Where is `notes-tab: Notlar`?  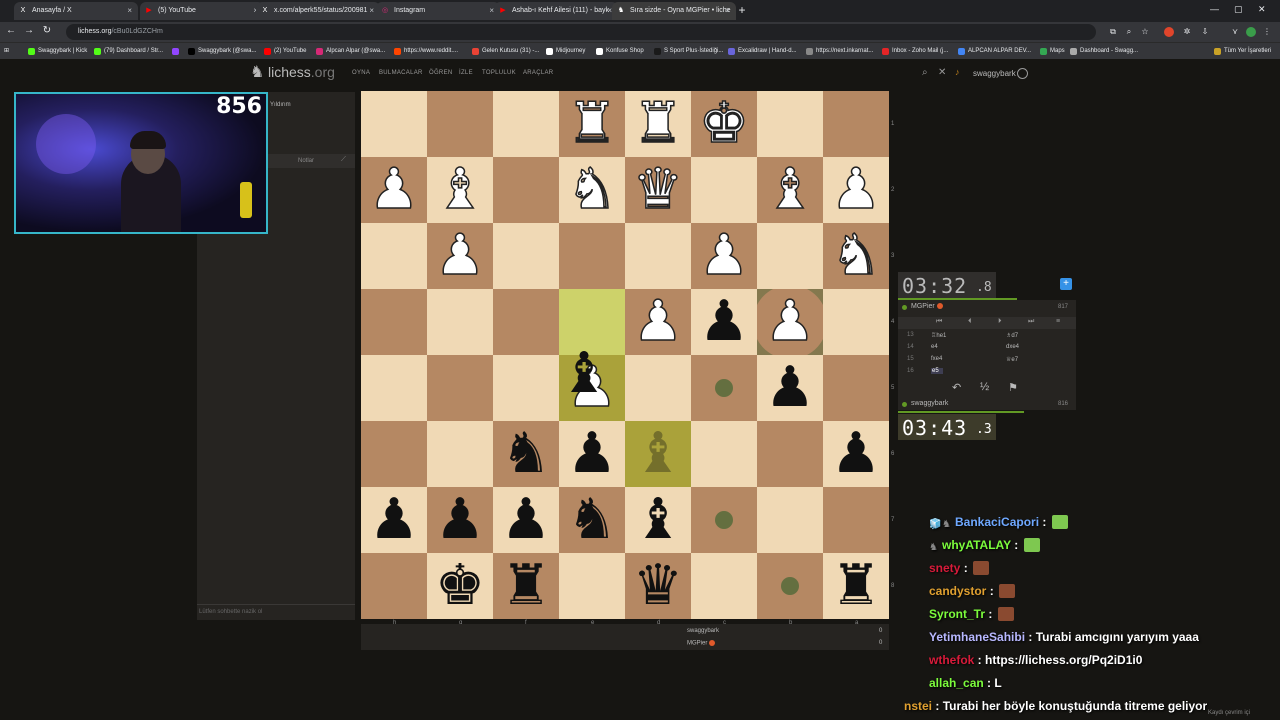
notes-tab: Notlar is located at coordinates (306, 161).